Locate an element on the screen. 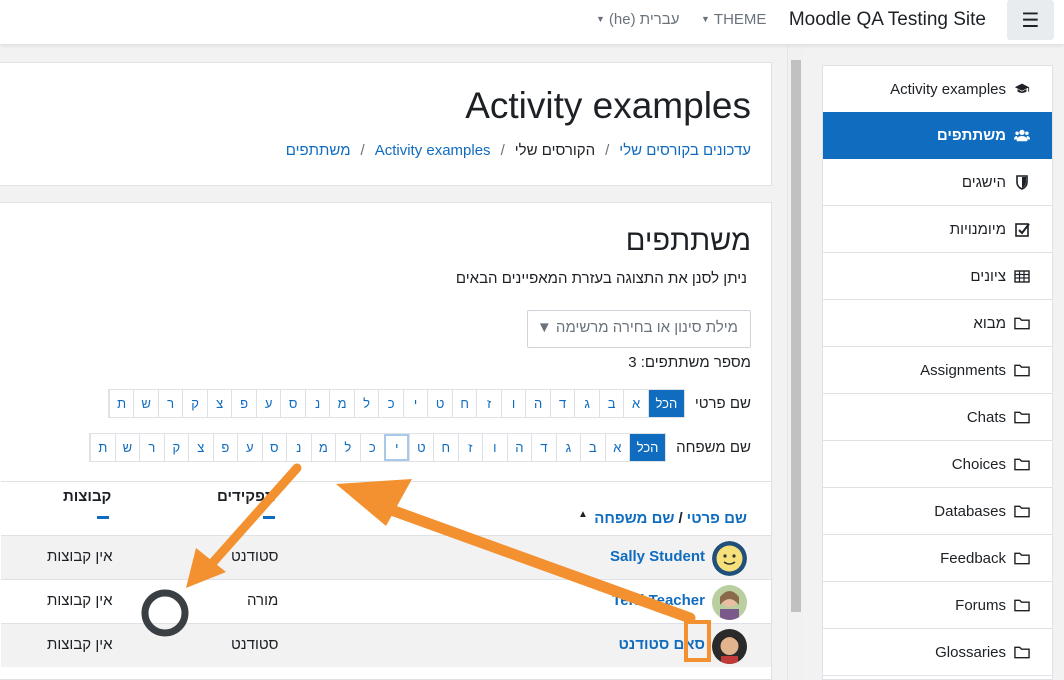 Image resolution: width=1064 pixels, height=680 pixels. table-row: Terri Teacher מורה אין קבוצות is located at coordinates (386, 601).